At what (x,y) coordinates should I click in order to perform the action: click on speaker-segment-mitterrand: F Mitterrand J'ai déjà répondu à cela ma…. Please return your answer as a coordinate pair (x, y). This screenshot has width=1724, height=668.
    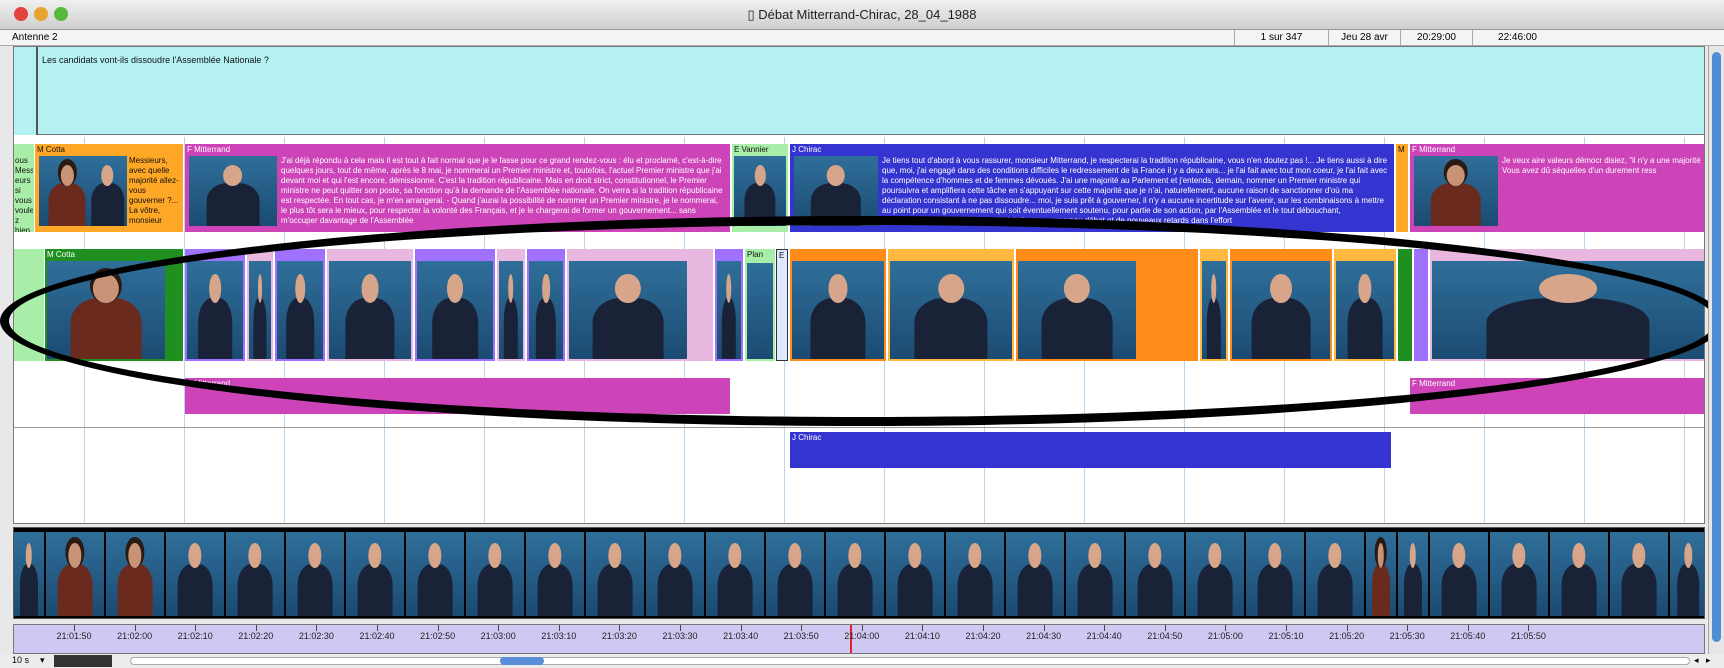
    Looking at the image, I should click on (457, 188).